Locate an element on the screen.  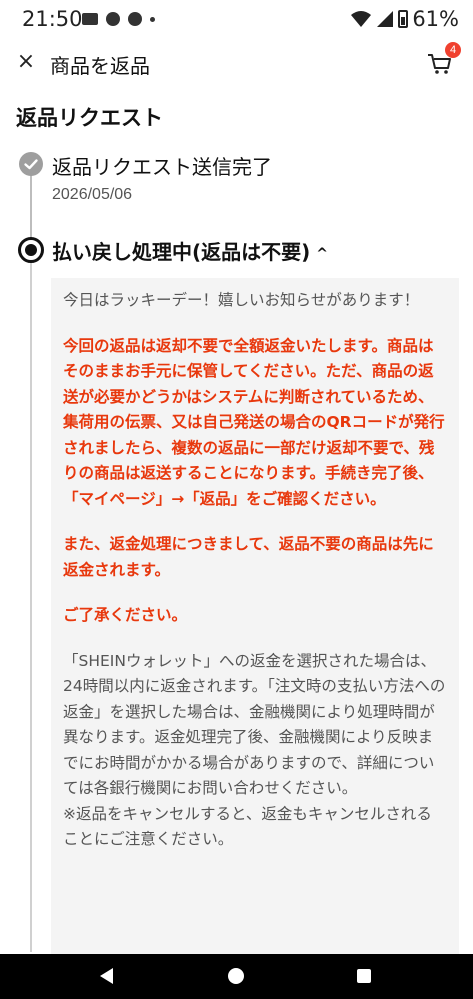
cart-button: 4 is located at coordinates (443, 60).